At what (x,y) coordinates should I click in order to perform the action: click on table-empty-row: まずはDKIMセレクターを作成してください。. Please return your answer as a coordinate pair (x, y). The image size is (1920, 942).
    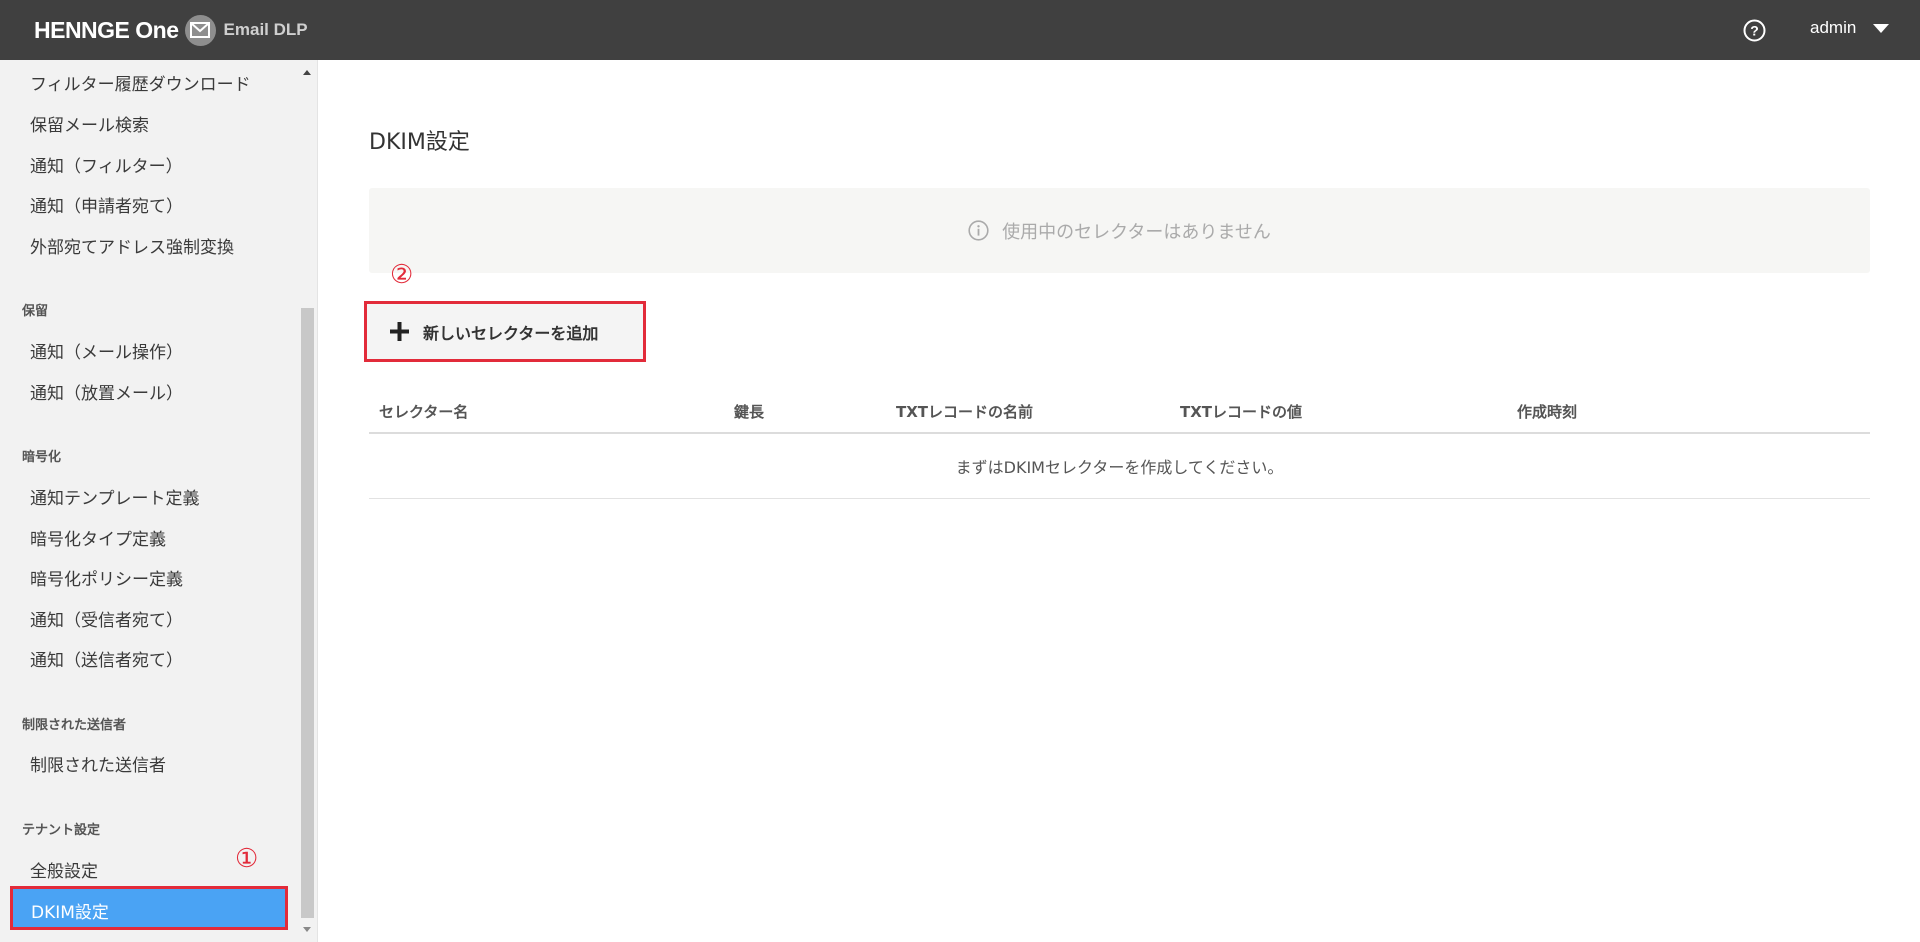
    Looking at the image, I should click on (1119, 466).